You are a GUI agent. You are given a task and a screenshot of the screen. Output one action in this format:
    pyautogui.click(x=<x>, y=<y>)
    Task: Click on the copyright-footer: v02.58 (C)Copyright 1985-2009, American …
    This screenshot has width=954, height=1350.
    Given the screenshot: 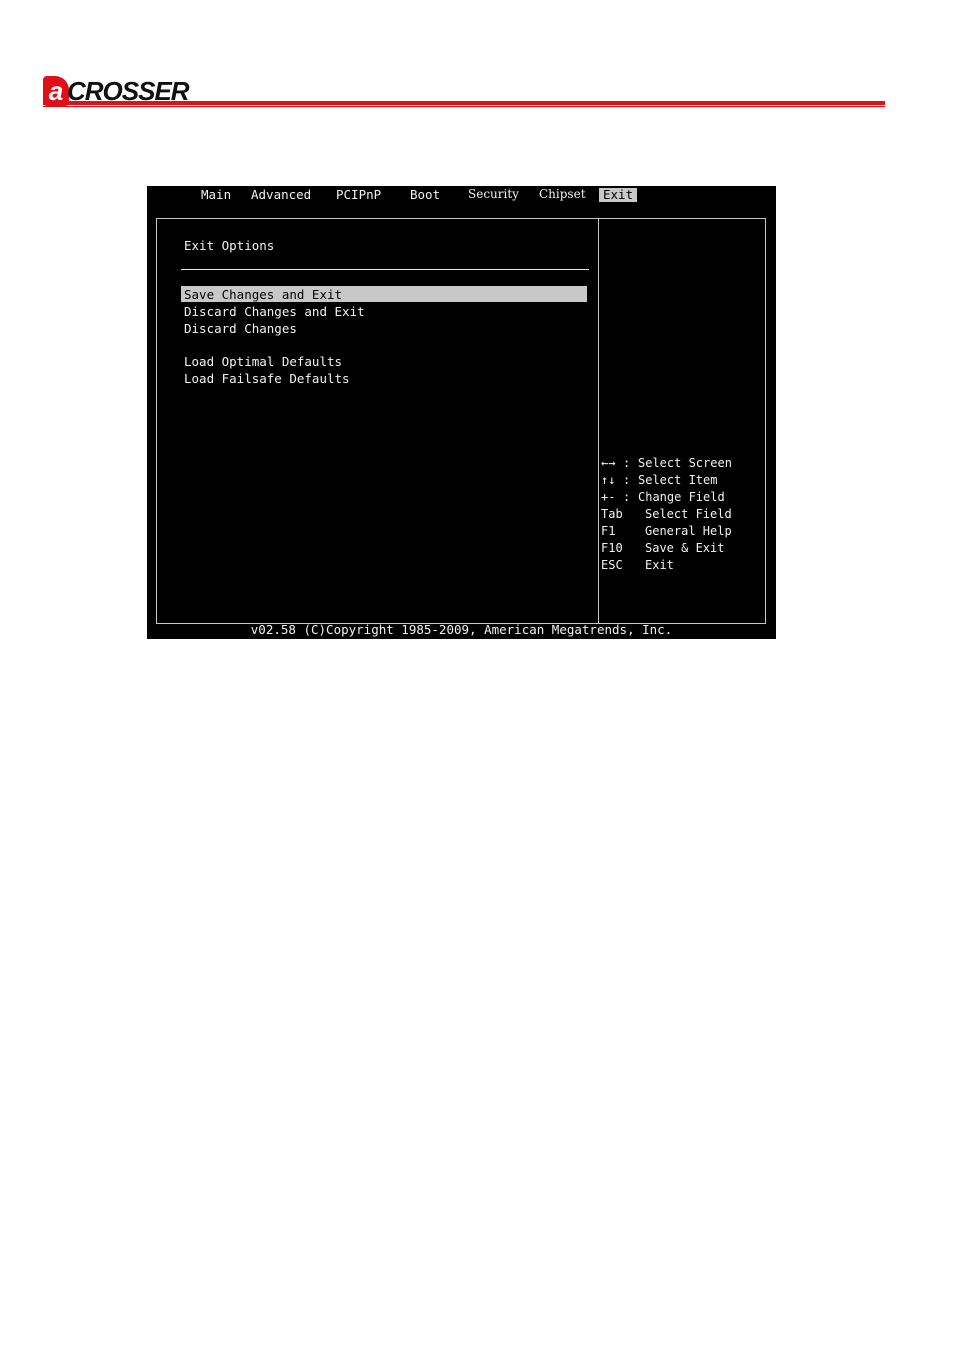 What is the action you would take?
    pyautogui.click(x=461, y=629)
    